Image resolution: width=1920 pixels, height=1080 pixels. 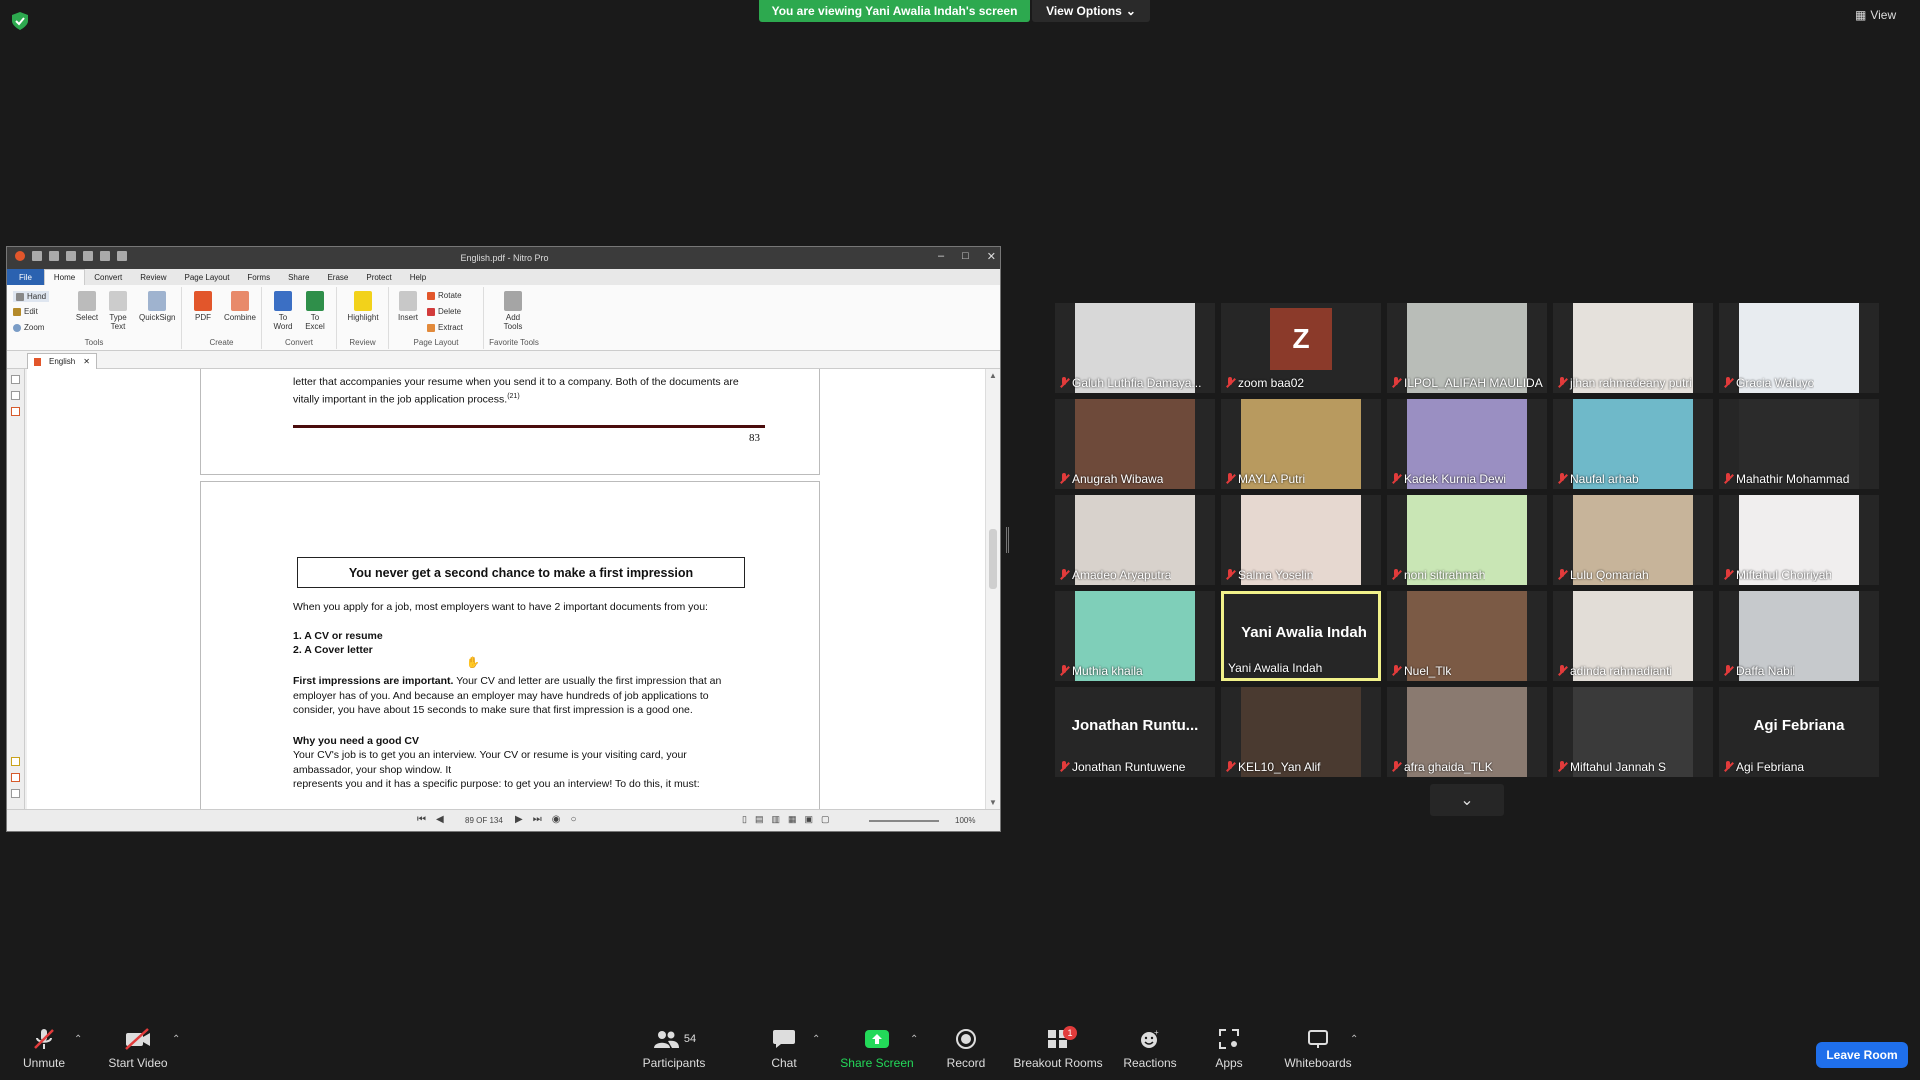 I want to click on record-button: Record, so click(x=966, y=1049).